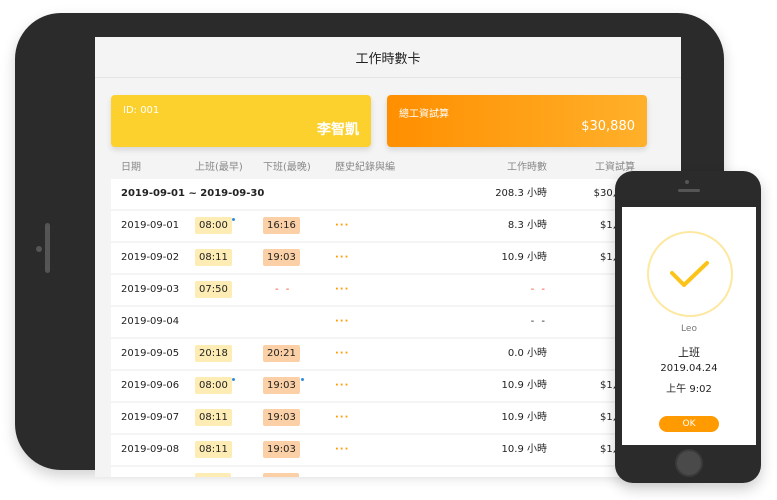 The width and height of the screenshot is (777, 500). I want to click on summary-hours: 208.3 小時, so click(521, 193).